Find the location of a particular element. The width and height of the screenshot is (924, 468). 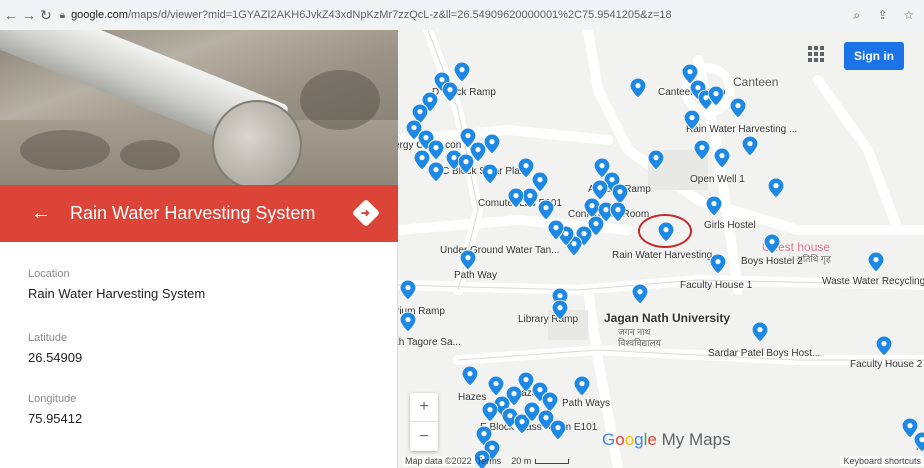

terms-link: Terms is located at coordinates (489, 461).